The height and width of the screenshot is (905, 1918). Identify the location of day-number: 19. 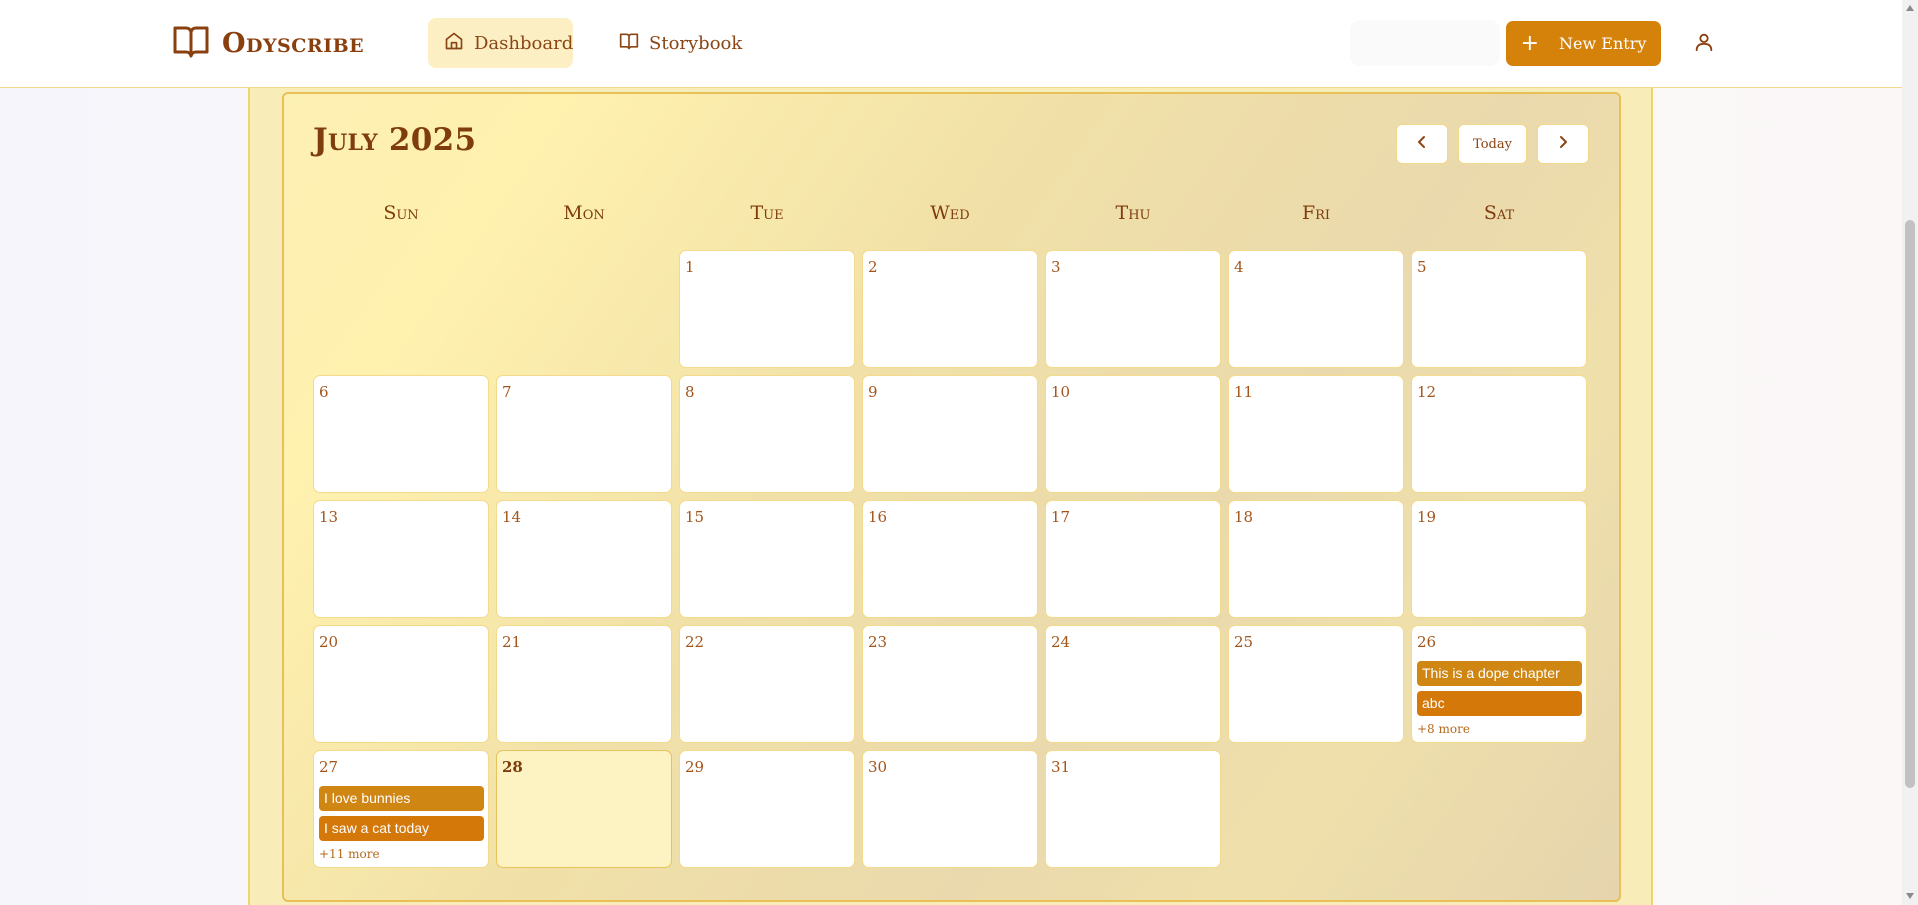
(1427, 517).